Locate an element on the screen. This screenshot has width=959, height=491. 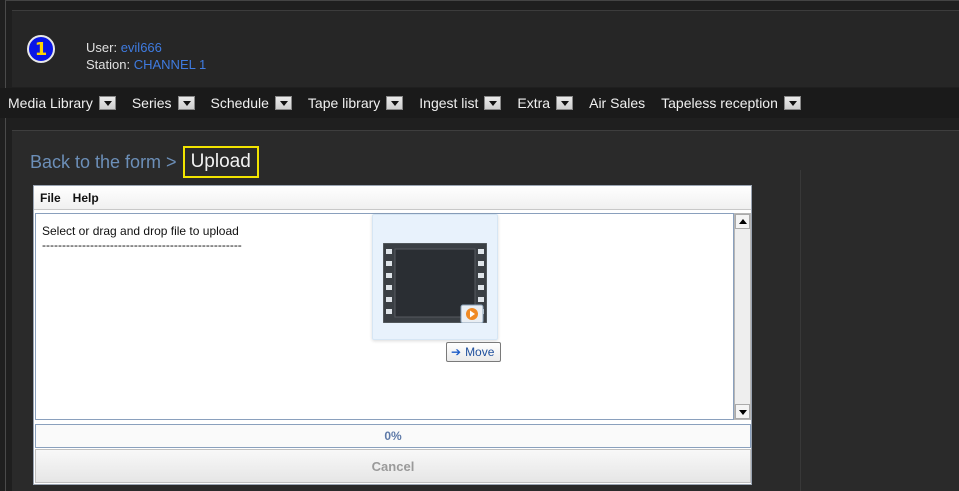
dragged-file-ghost is located at coordinates (435, 277).